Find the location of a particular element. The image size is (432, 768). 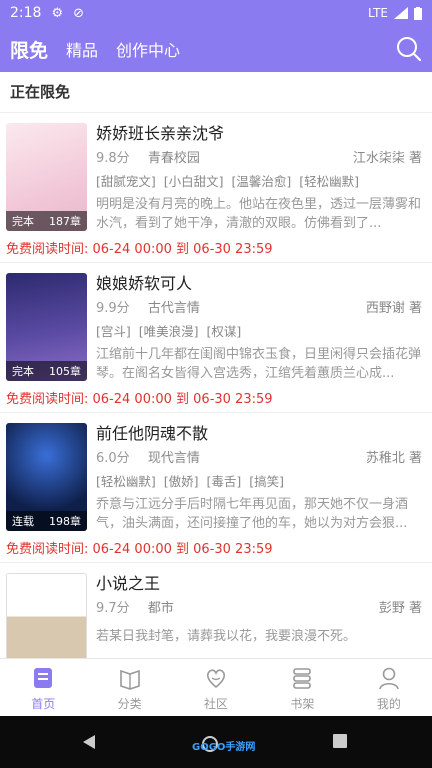

tab-category: 分类 is located at coordinates (129, 688).